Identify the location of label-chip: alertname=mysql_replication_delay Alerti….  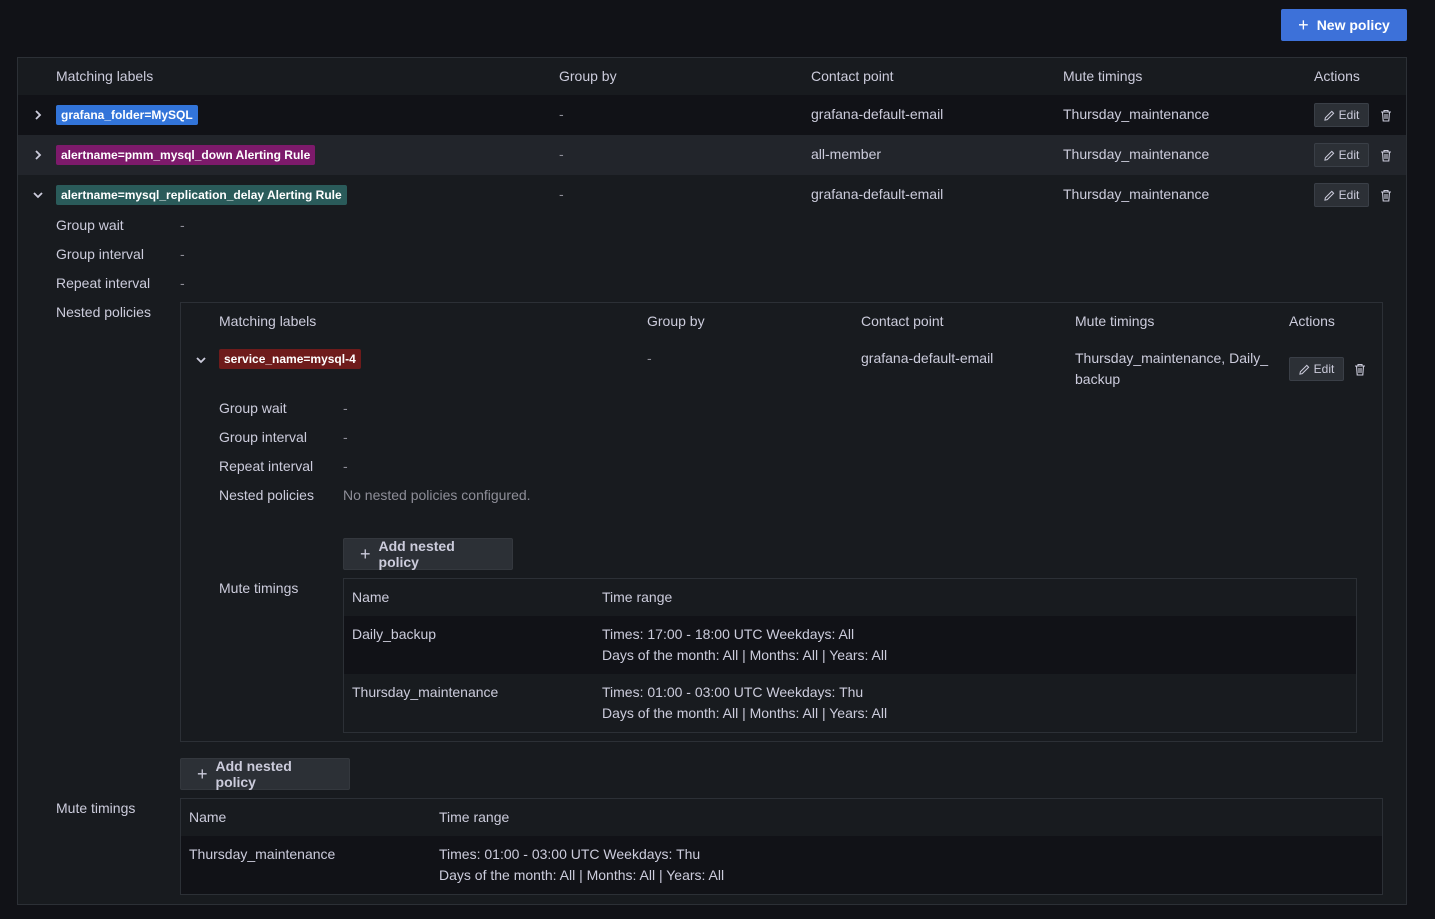
(201, 195).